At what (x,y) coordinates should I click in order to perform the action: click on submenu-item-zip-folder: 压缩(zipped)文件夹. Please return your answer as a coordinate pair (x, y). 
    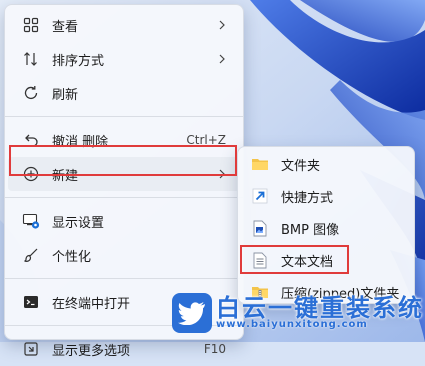
    Looking at the image, I should click on (326, 292).